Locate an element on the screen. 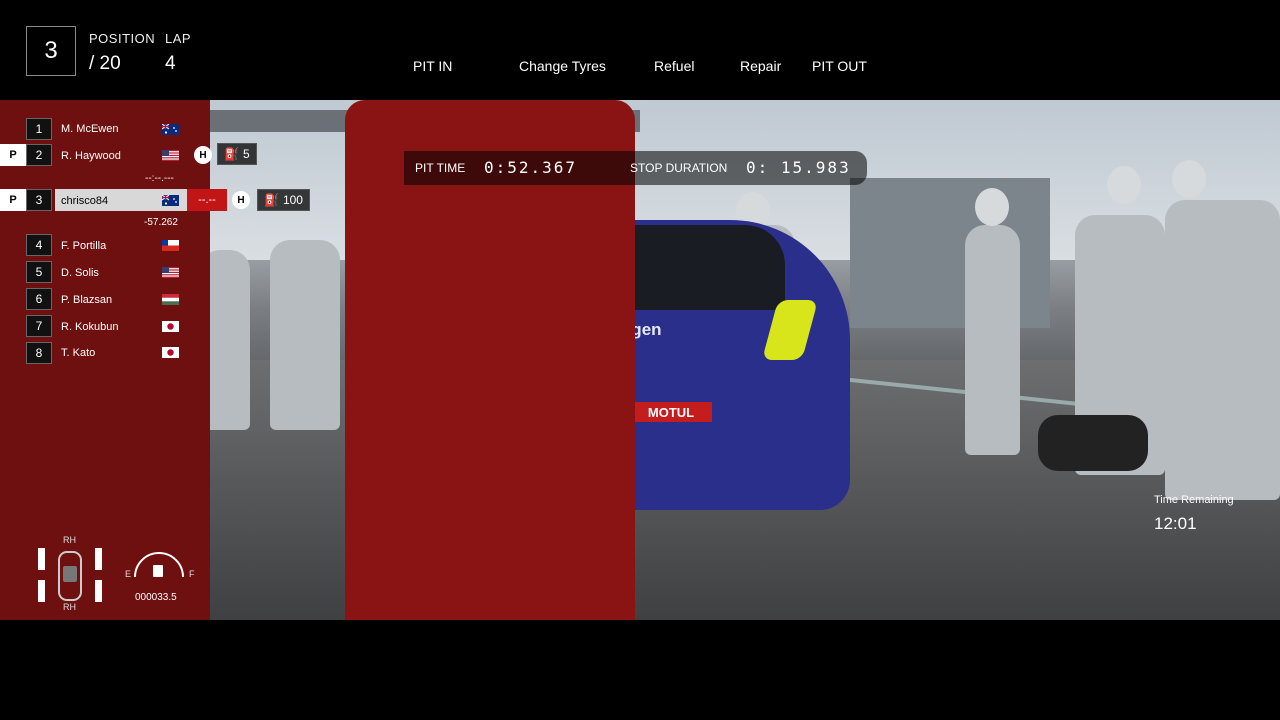 The height and width of the screenshot is (720, 1280). leaderboard-name: chrisco84 is located at coordinates (85, 201).